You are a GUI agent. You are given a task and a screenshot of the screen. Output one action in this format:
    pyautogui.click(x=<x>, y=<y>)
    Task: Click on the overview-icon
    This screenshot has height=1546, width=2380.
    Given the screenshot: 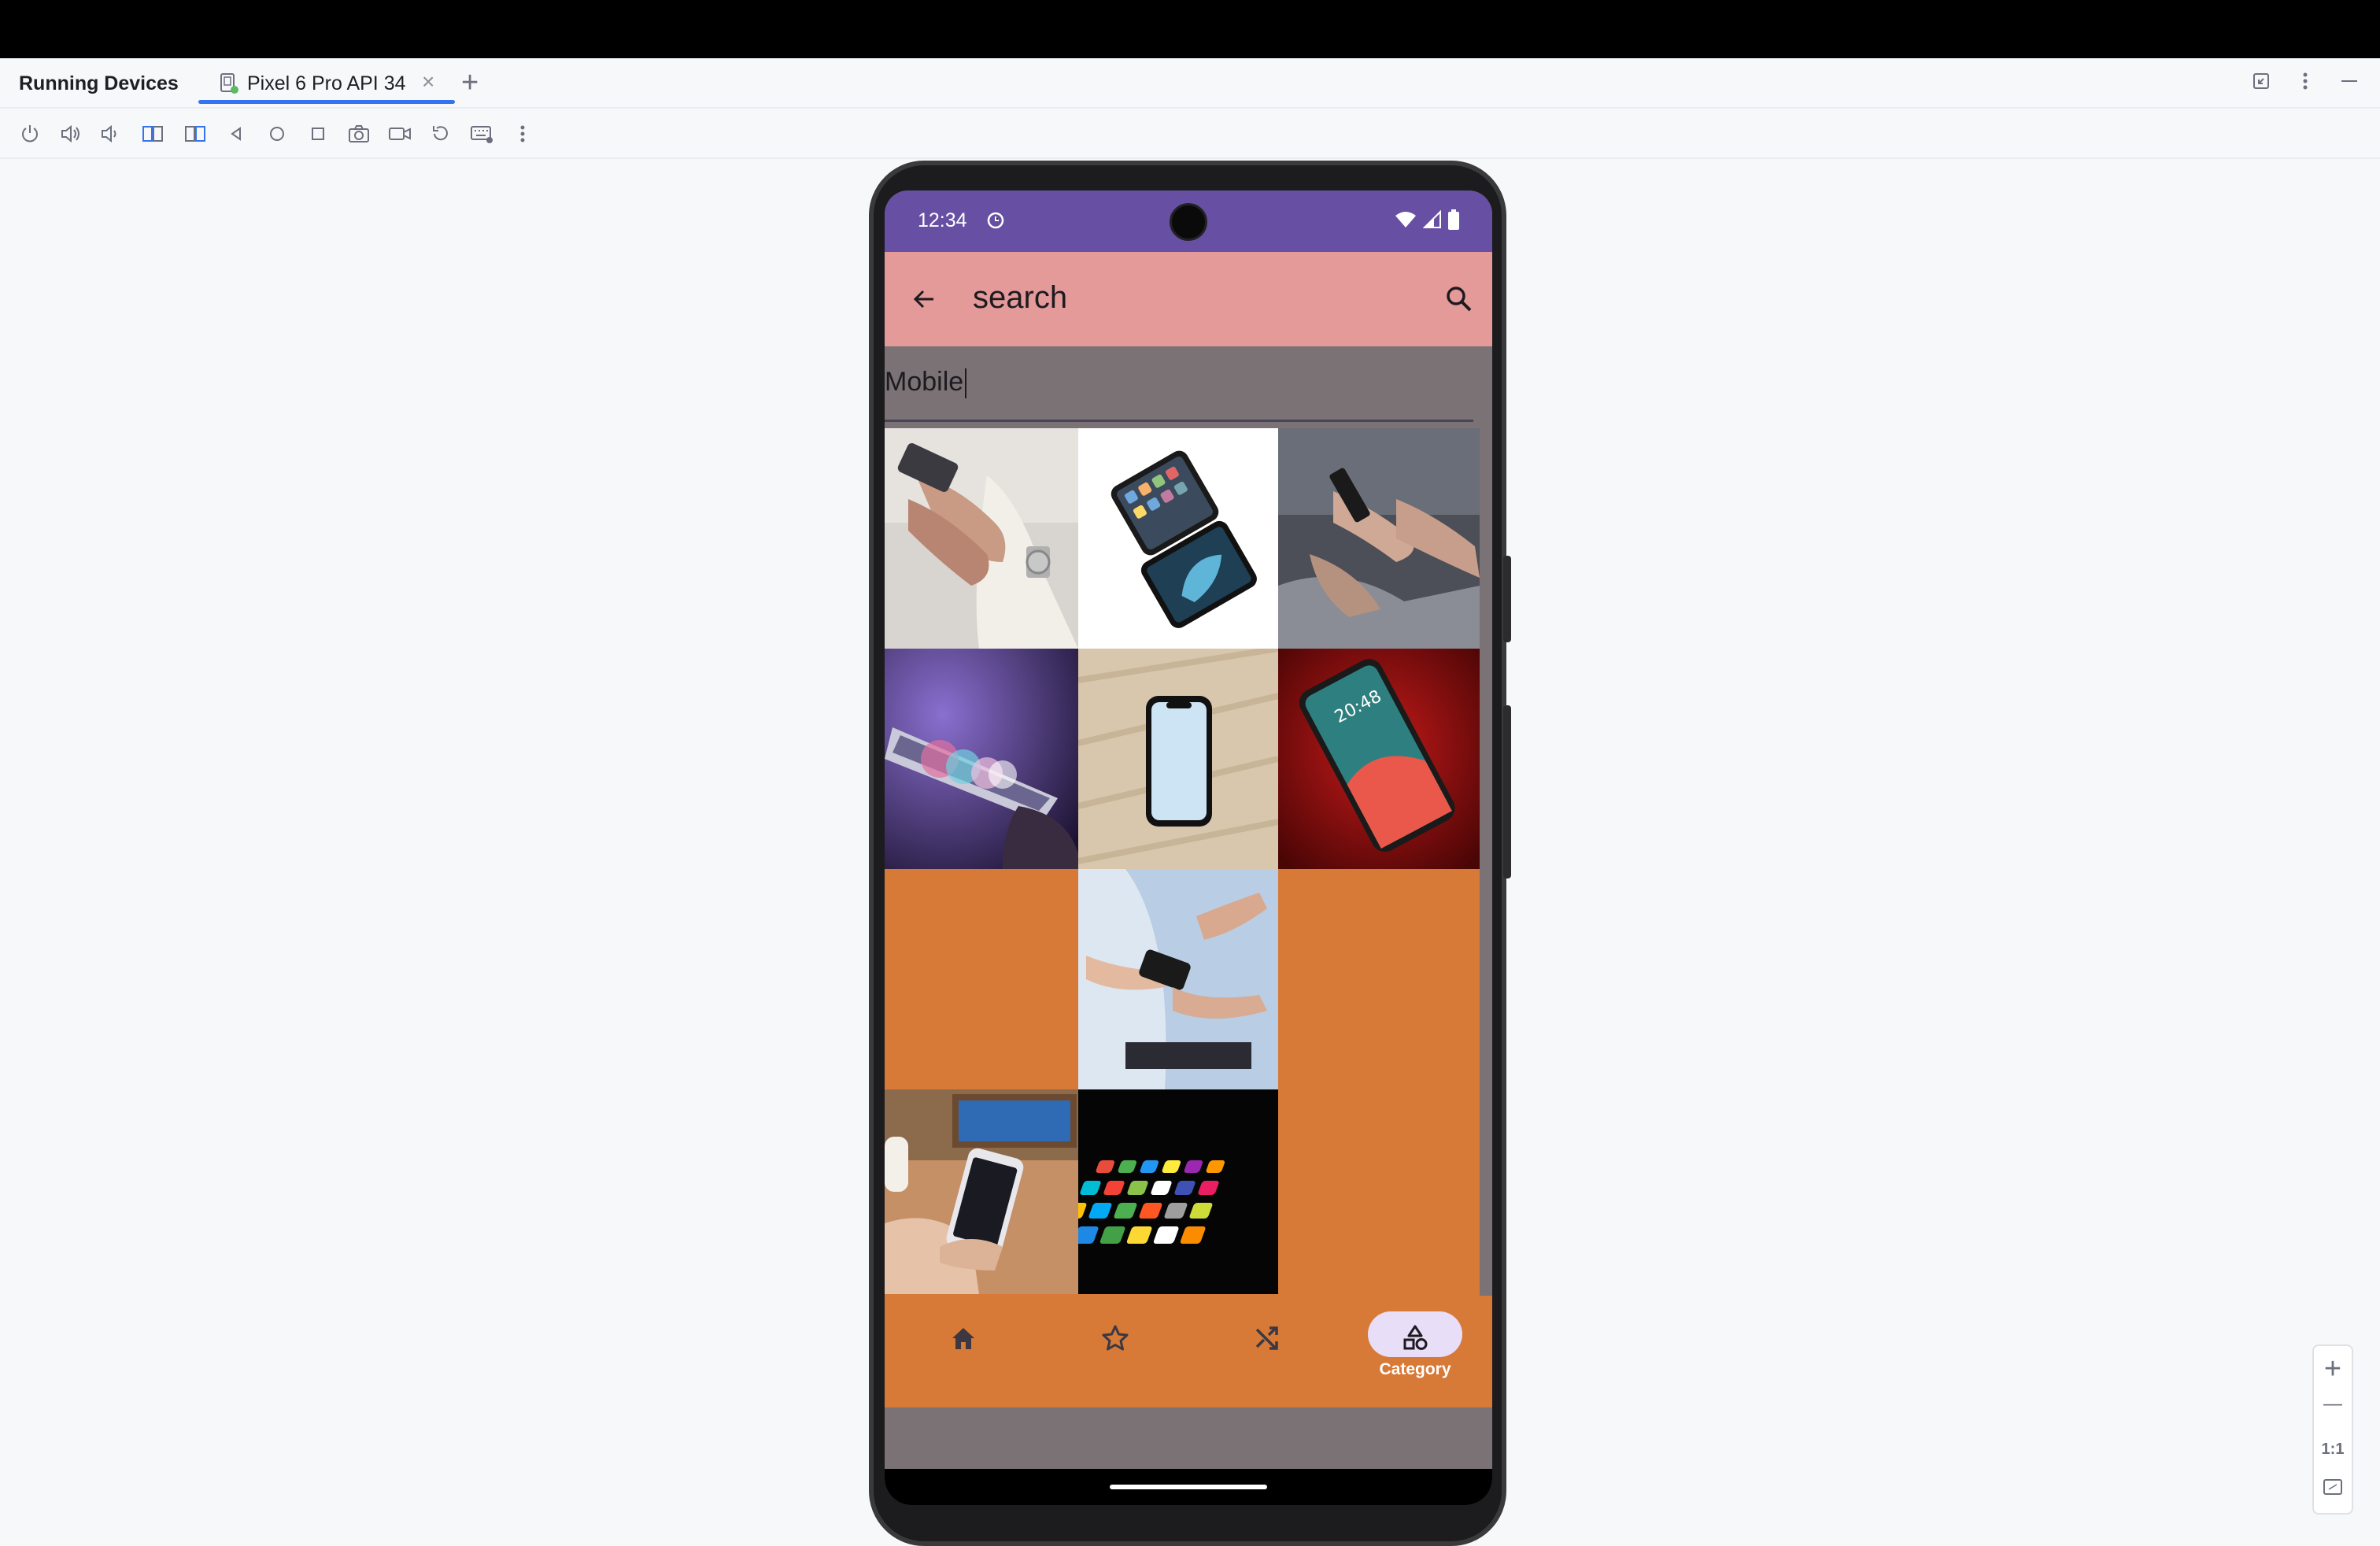 What is the action you would take?
    pyautogui.click(x=318, y=133)
    